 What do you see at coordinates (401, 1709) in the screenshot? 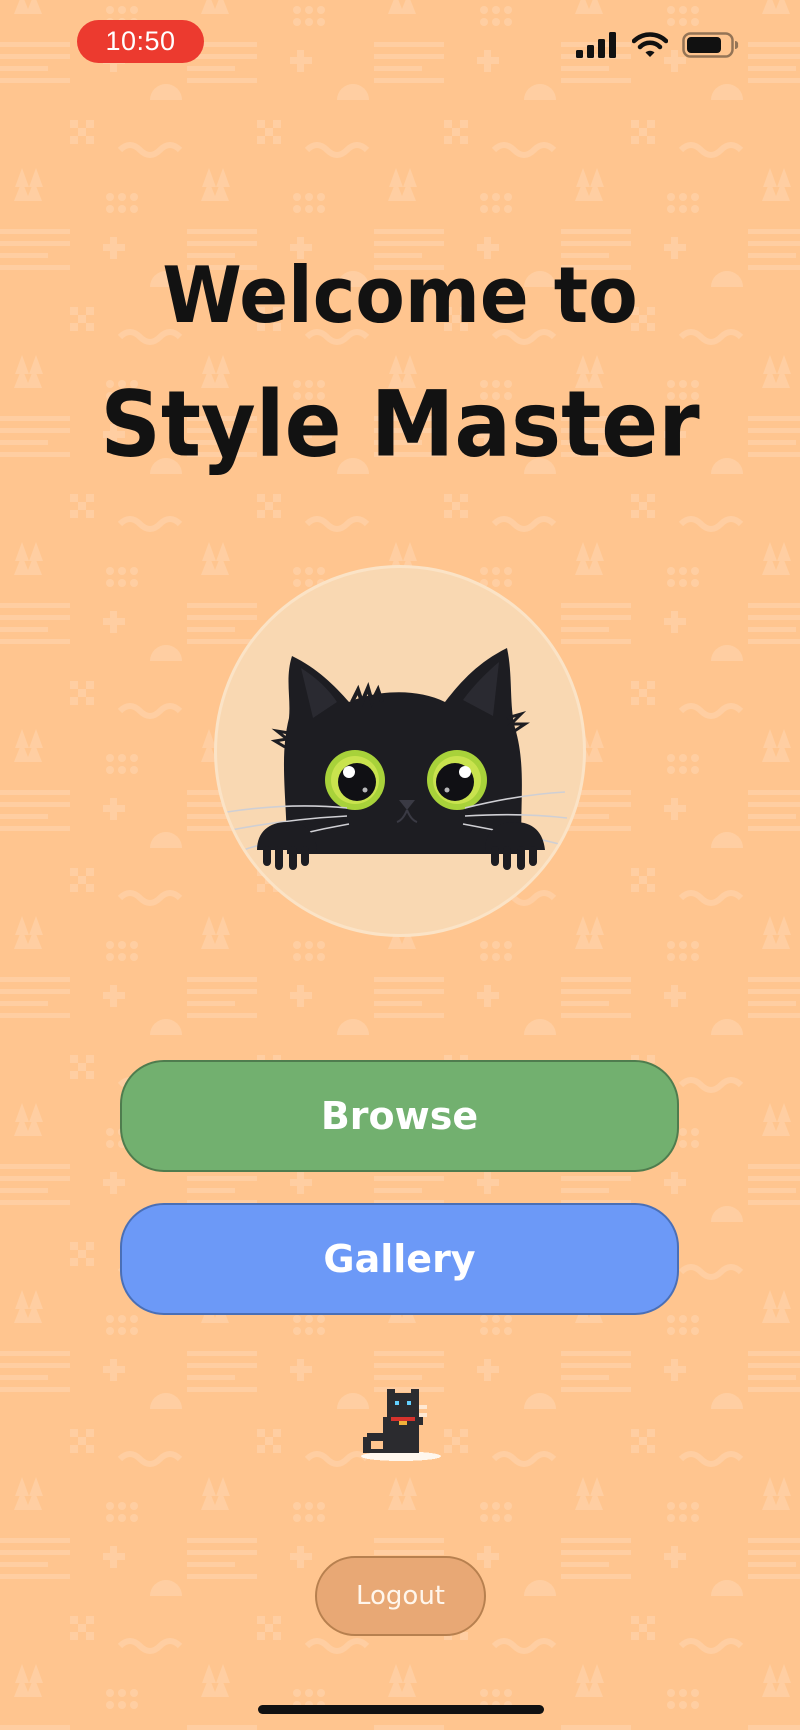
I see `home-indicator` at bounding box center [401, 1709].